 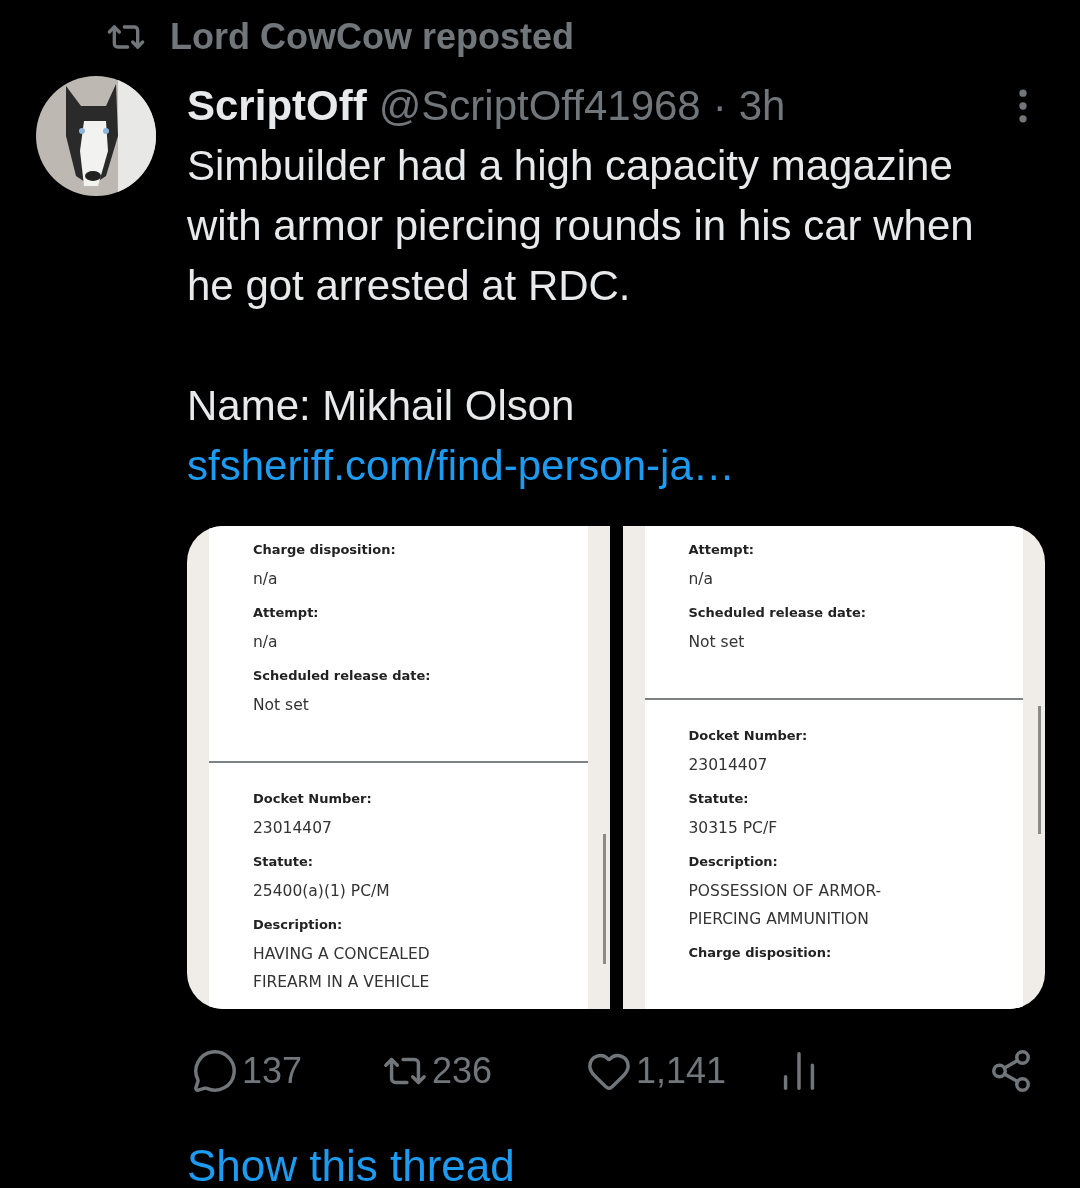 I want to click on post-text: Simbuilder had a high capacity magazine with armor piercing rounds in his car when he got arrested at RDC., so click(x=581, y=226).